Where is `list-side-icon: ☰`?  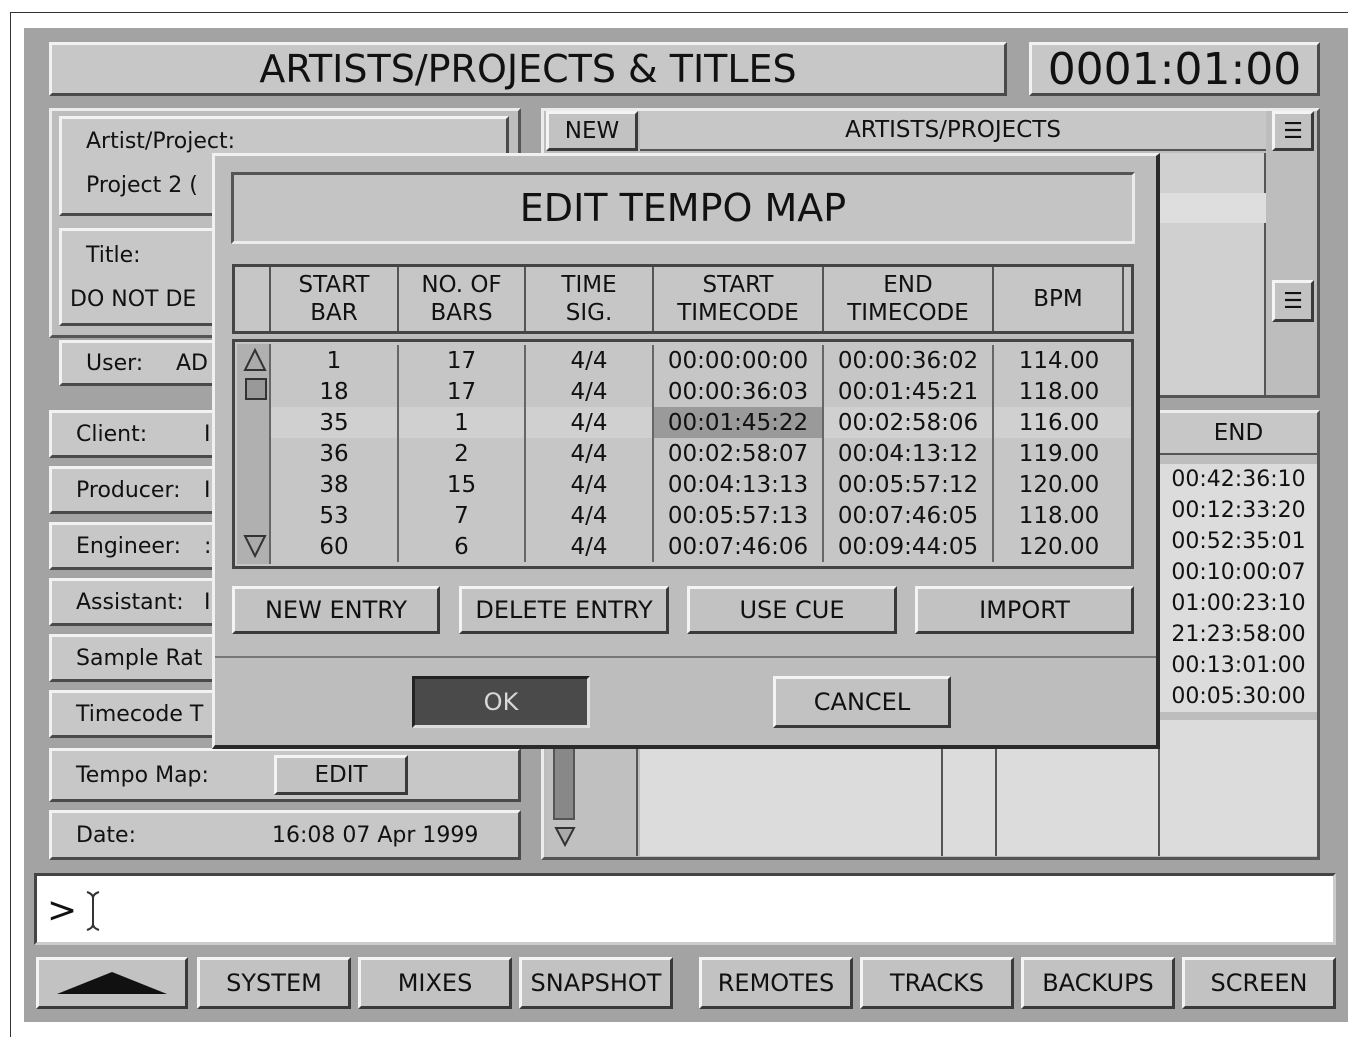
list-side-icon: ☰ is located at coordinates (1293, 301).